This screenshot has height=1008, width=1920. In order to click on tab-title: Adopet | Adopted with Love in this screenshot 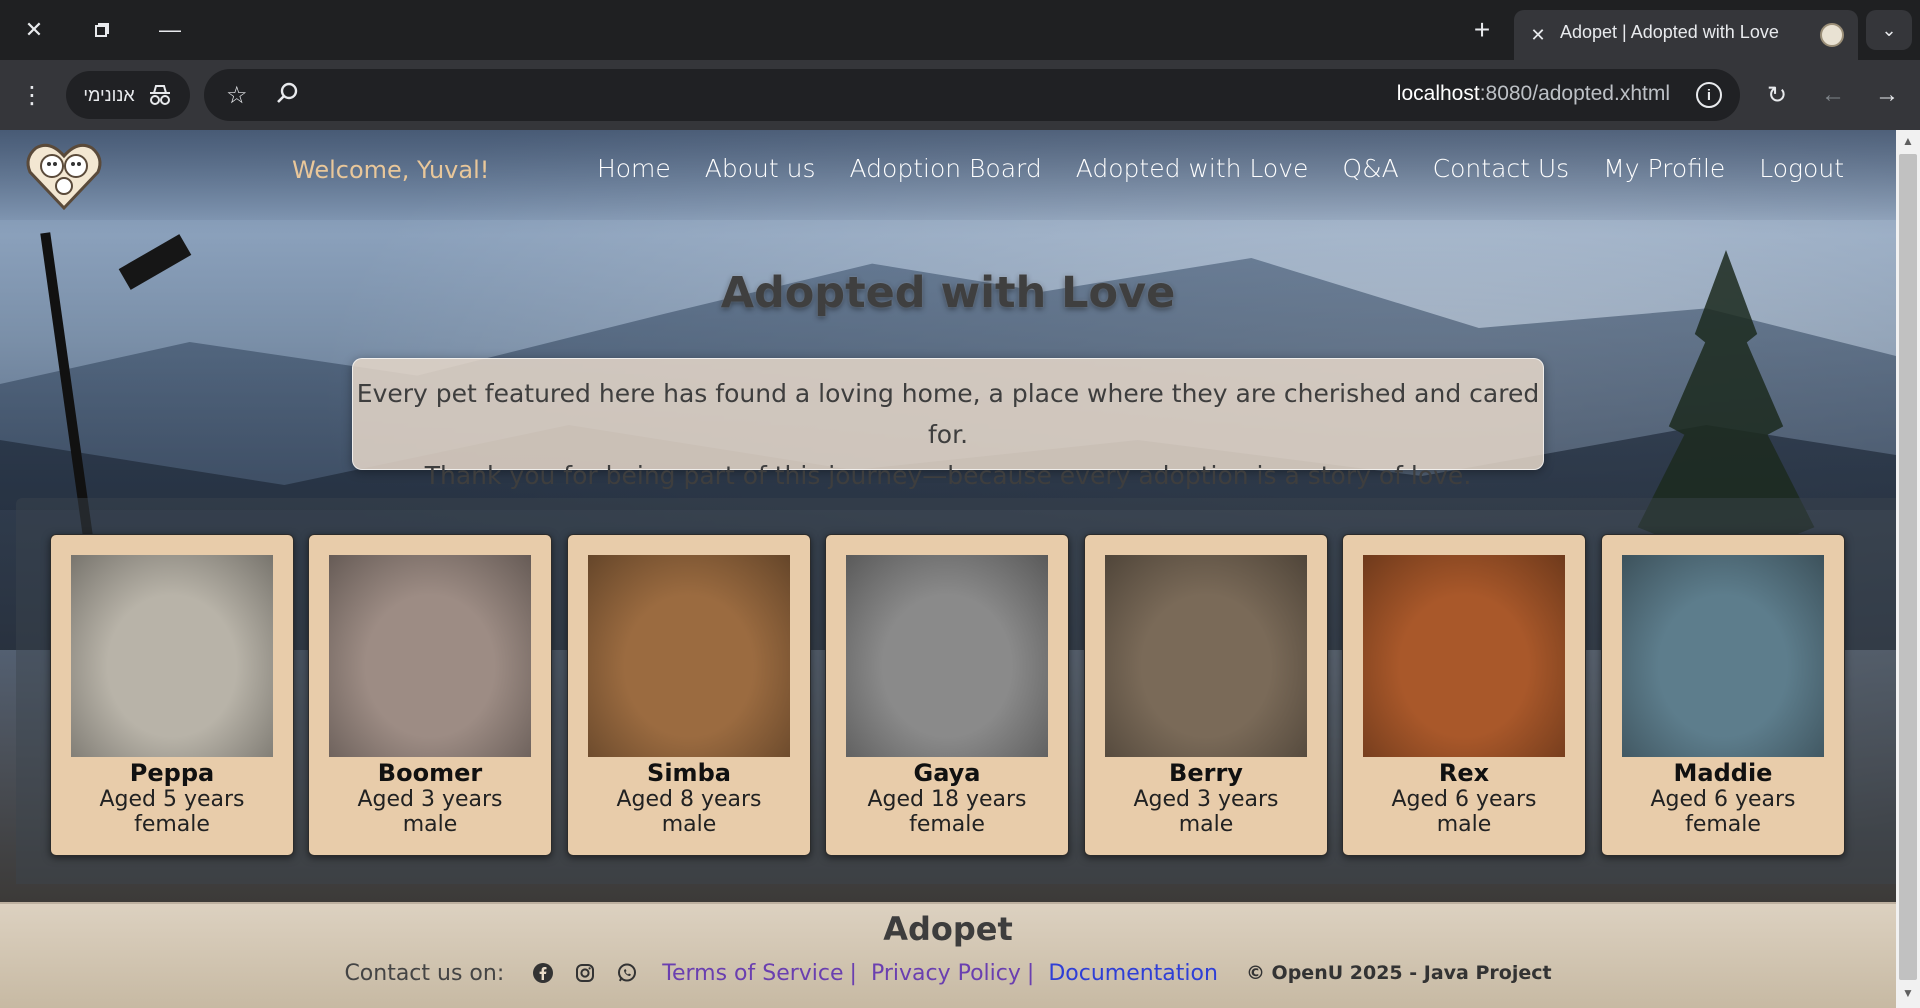, I will do `click(1669, 32)`.